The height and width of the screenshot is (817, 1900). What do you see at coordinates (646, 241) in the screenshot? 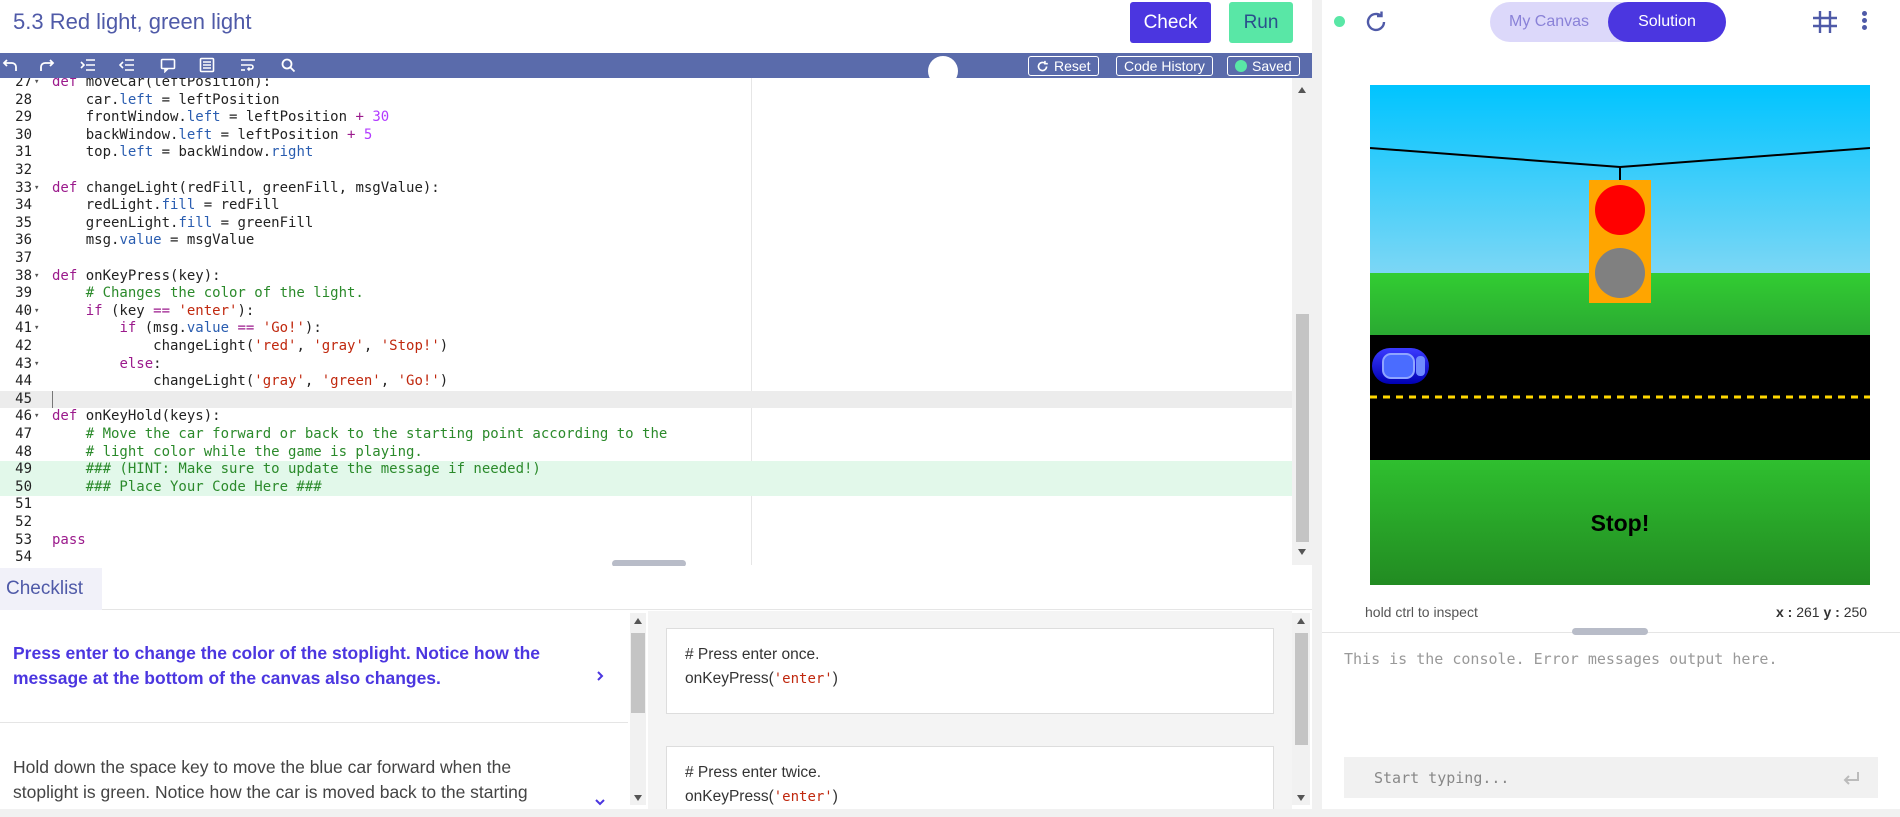
I see `code-line: 36 msg.value = msgValue` at bounding box center [646, 241].